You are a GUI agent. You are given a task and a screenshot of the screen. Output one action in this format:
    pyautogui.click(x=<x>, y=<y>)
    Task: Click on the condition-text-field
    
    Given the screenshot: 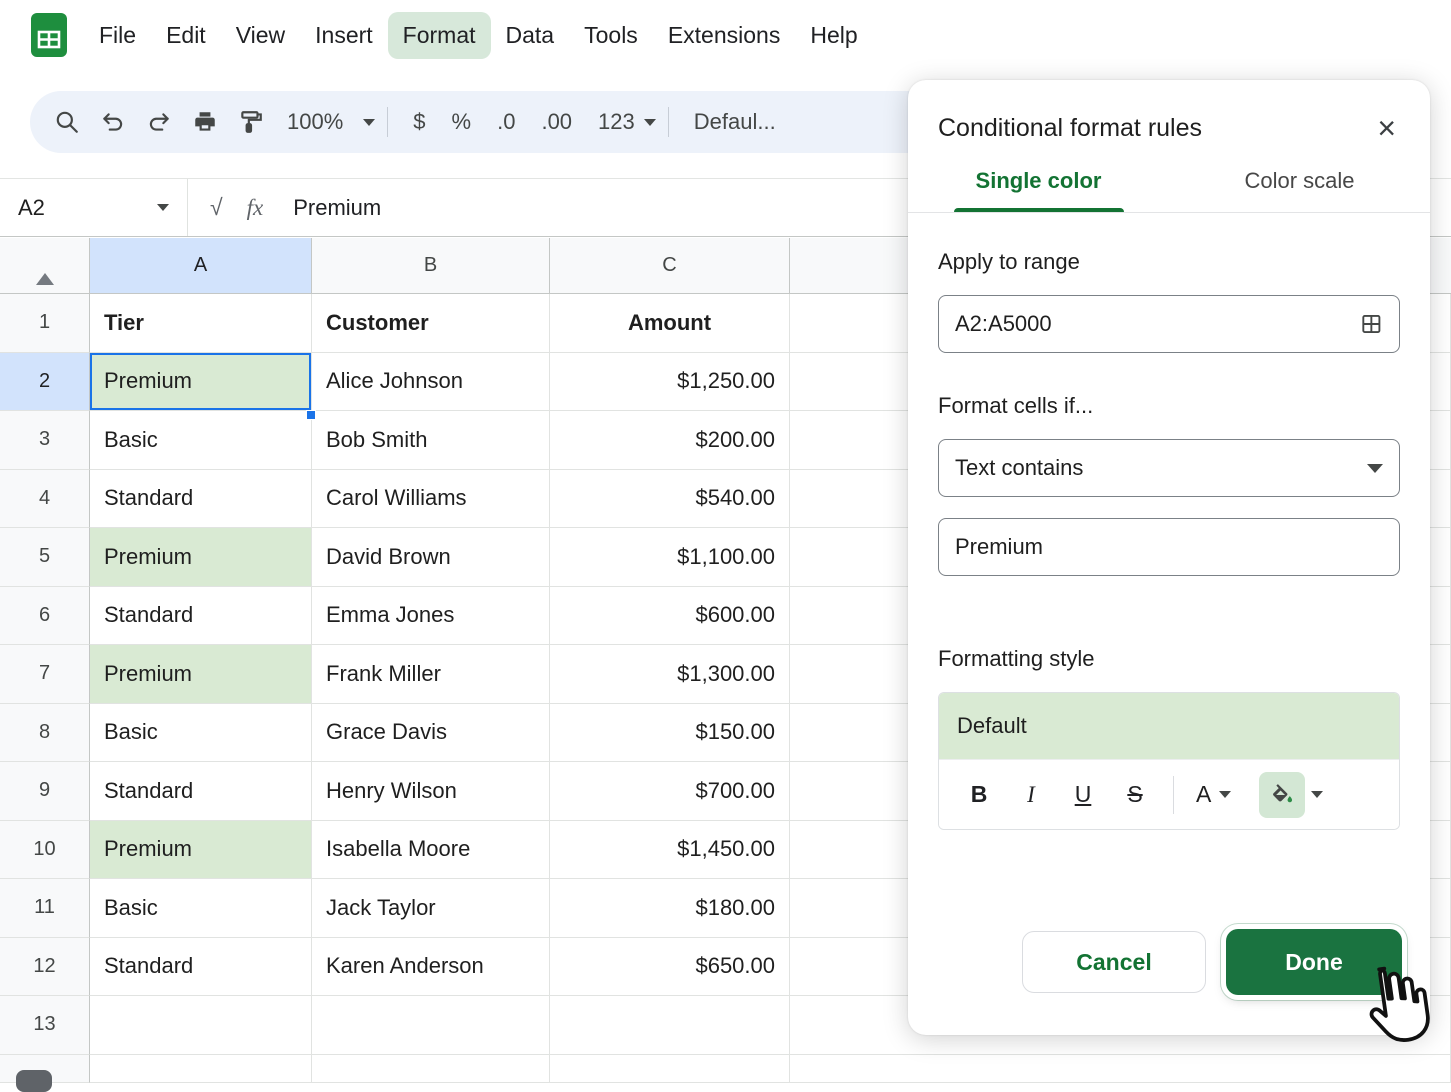 What is the action you would take?
    pyautogui.click(x=1169, y=547)
    